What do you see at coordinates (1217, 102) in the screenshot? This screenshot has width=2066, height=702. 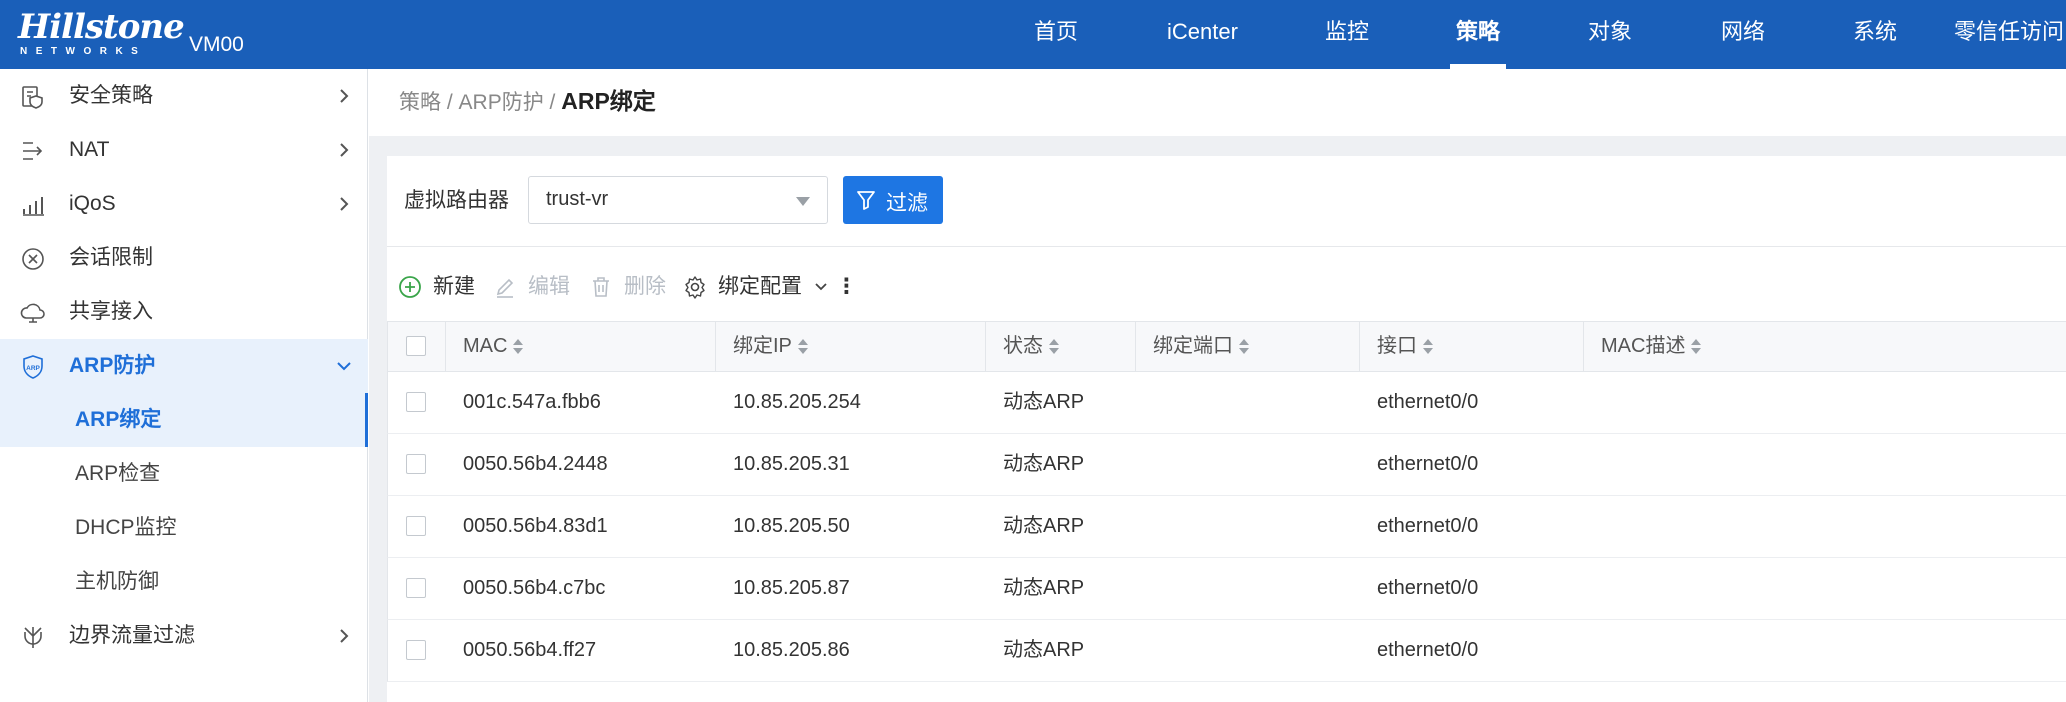 I see `breadcrumb-bar: 策略 / ARP防护 / ARP绑定` at bounding box center [1217, 102].